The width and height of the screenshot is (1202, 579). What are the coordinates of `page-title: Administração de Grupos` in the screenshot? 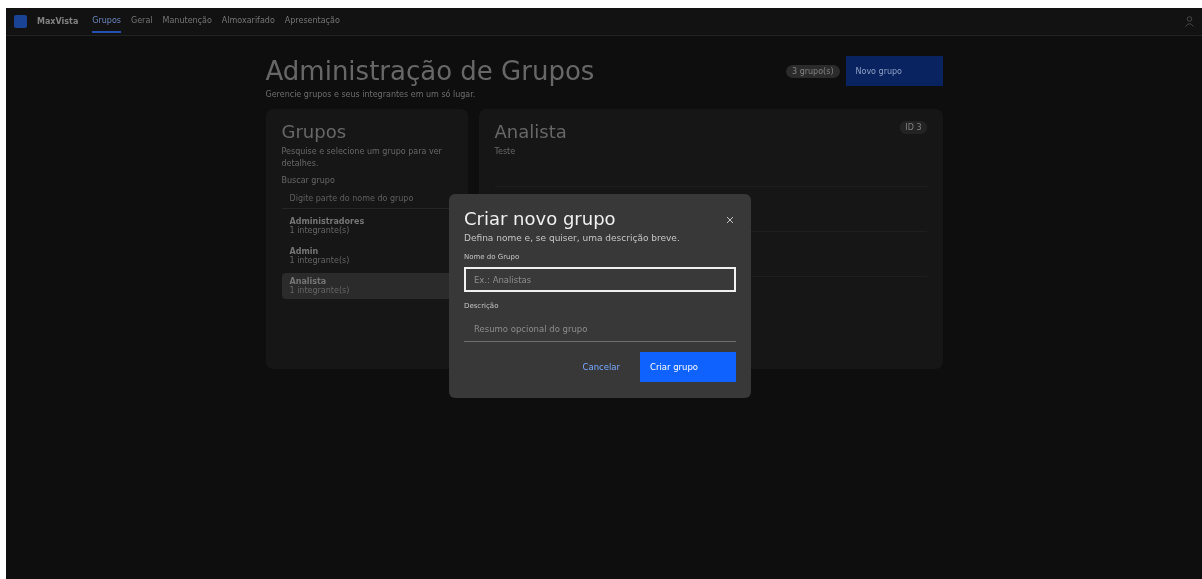 It's located at (430, 71).